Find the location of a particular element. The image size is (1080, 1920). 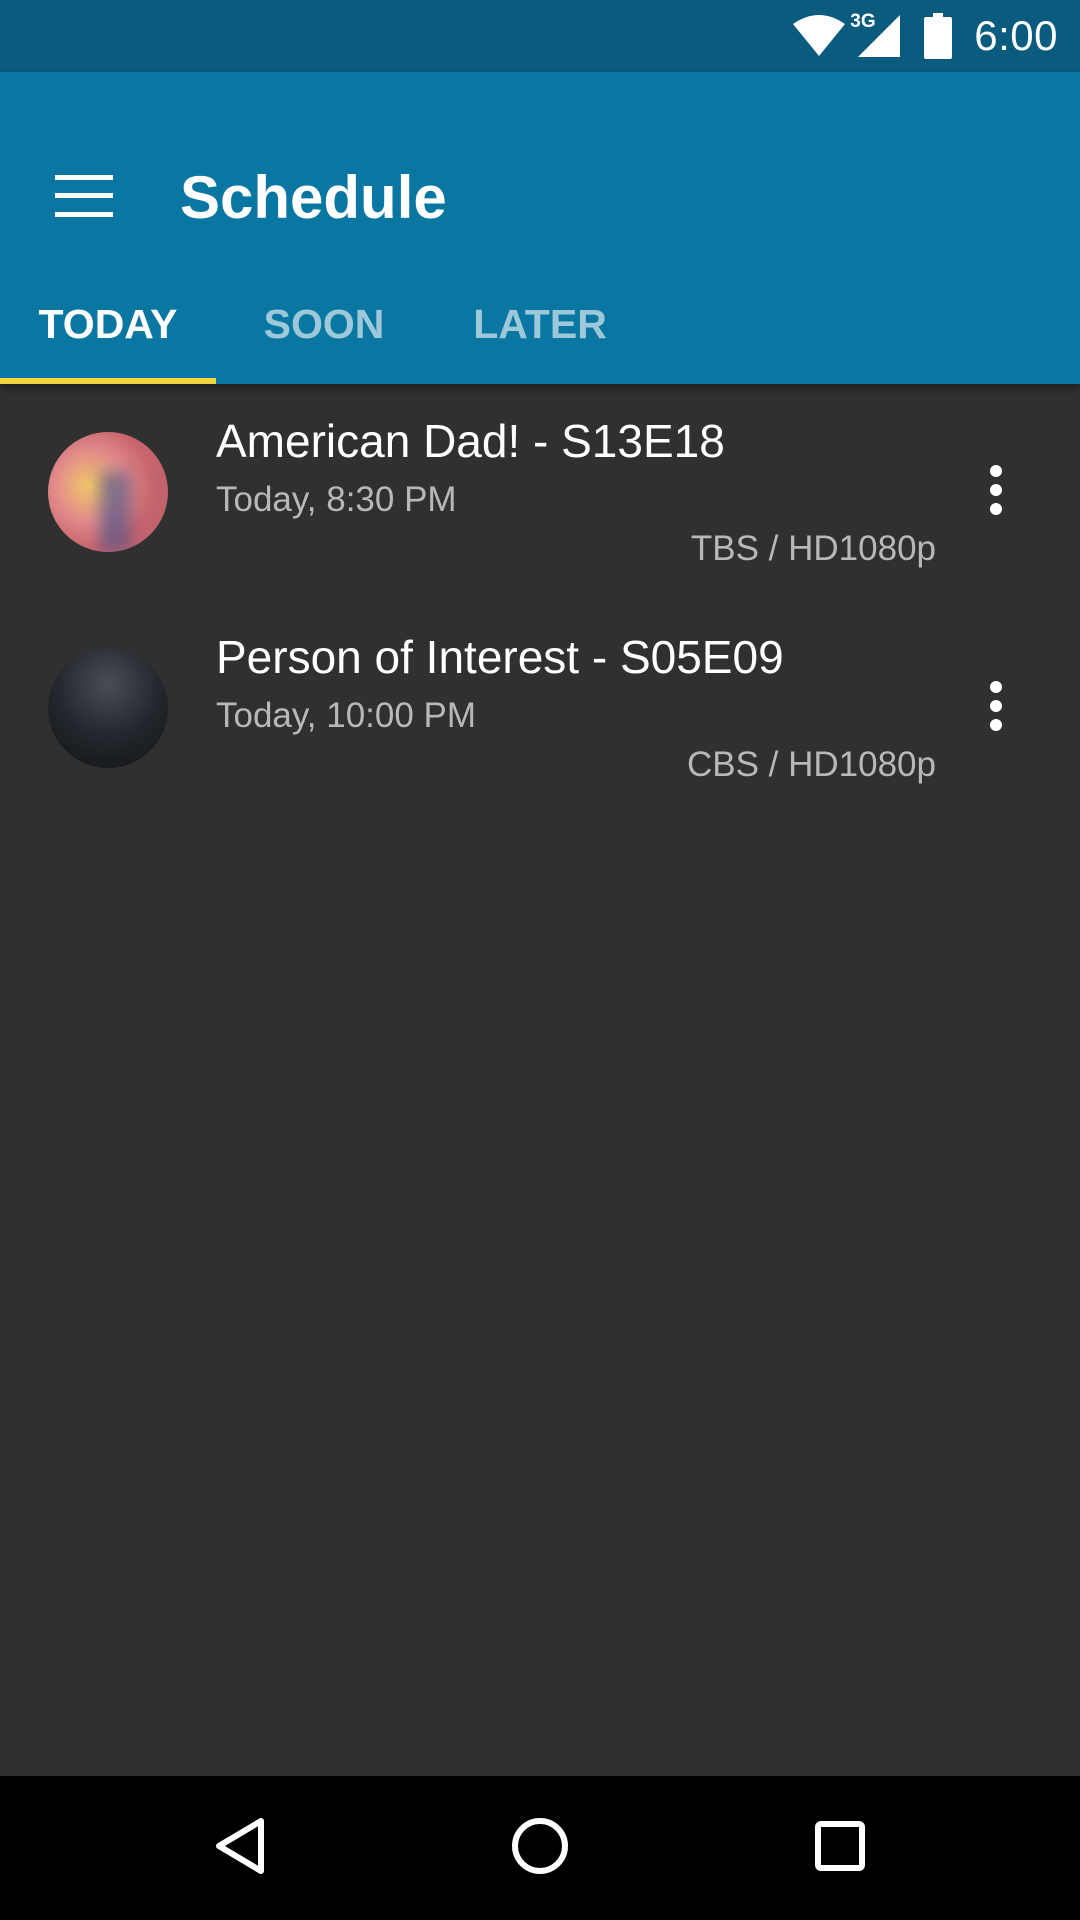

episode-title: Person of Interest - S05E09 is located at coordinates (500, 657).